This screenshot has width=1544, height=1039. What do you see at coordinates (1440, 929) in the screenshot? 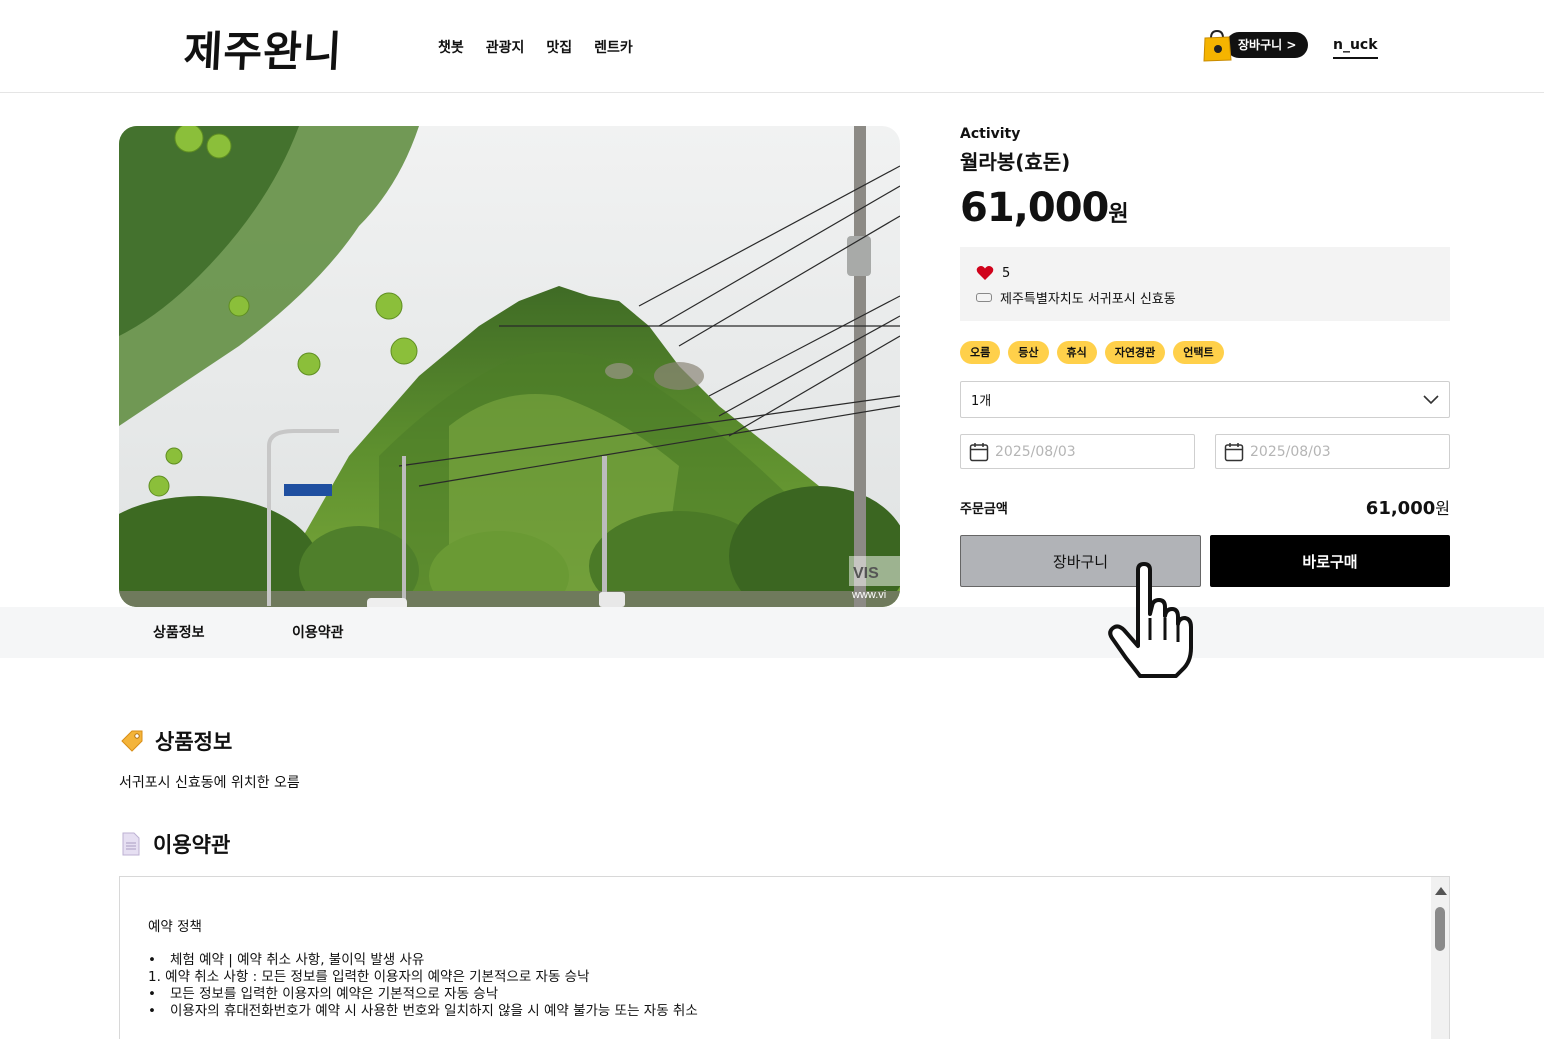
I see `scroll-thumb` at bounding box center [1440, 929].